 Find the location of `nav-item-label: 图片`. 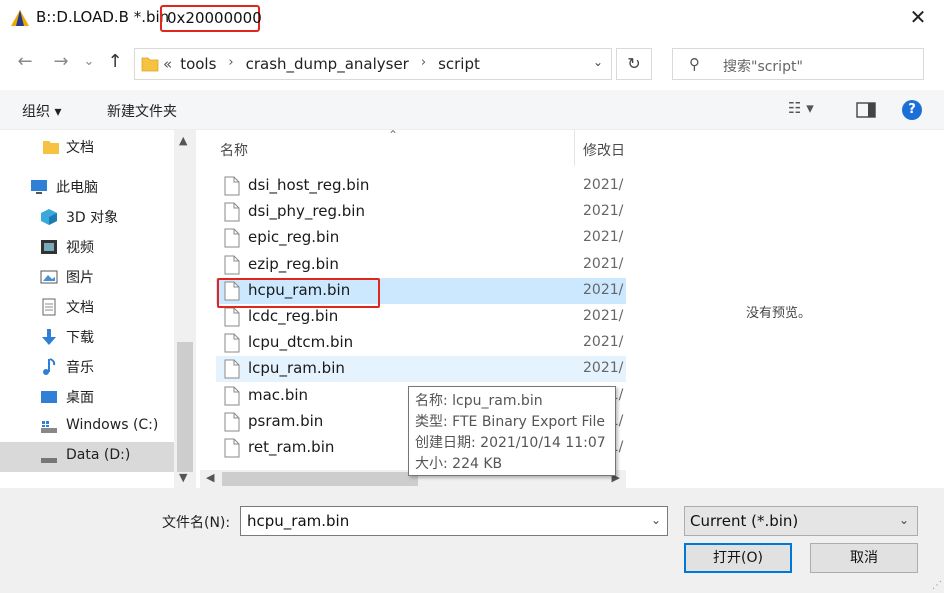

nav-item-label: 图片 is located at coordinates (80, 278).